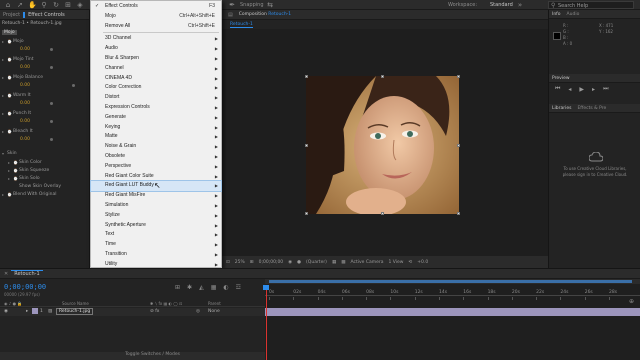  Describe the element at coordinates (44, 131) in the screenshot. I see `effect-row-bleach-it: ▸ ⌚ Bleach It` at that location.